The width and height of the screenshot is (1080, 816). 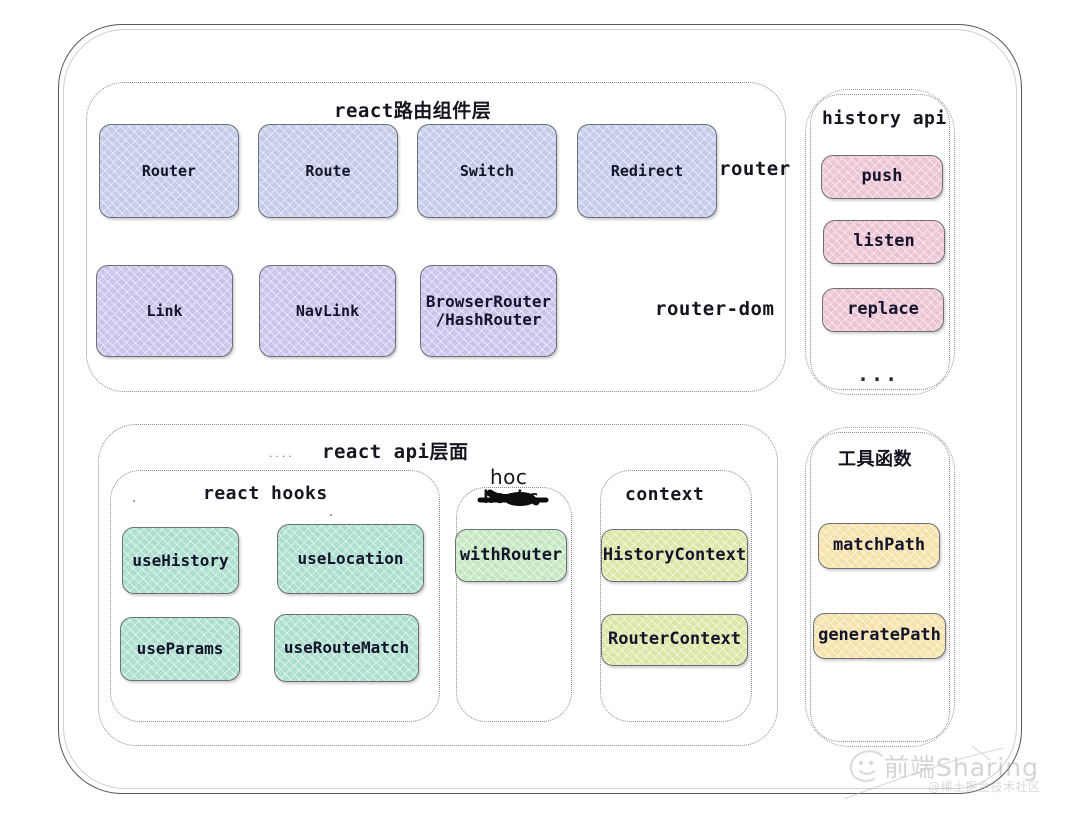 I want to click on group-react-hooks, so click(x=275, y=596).